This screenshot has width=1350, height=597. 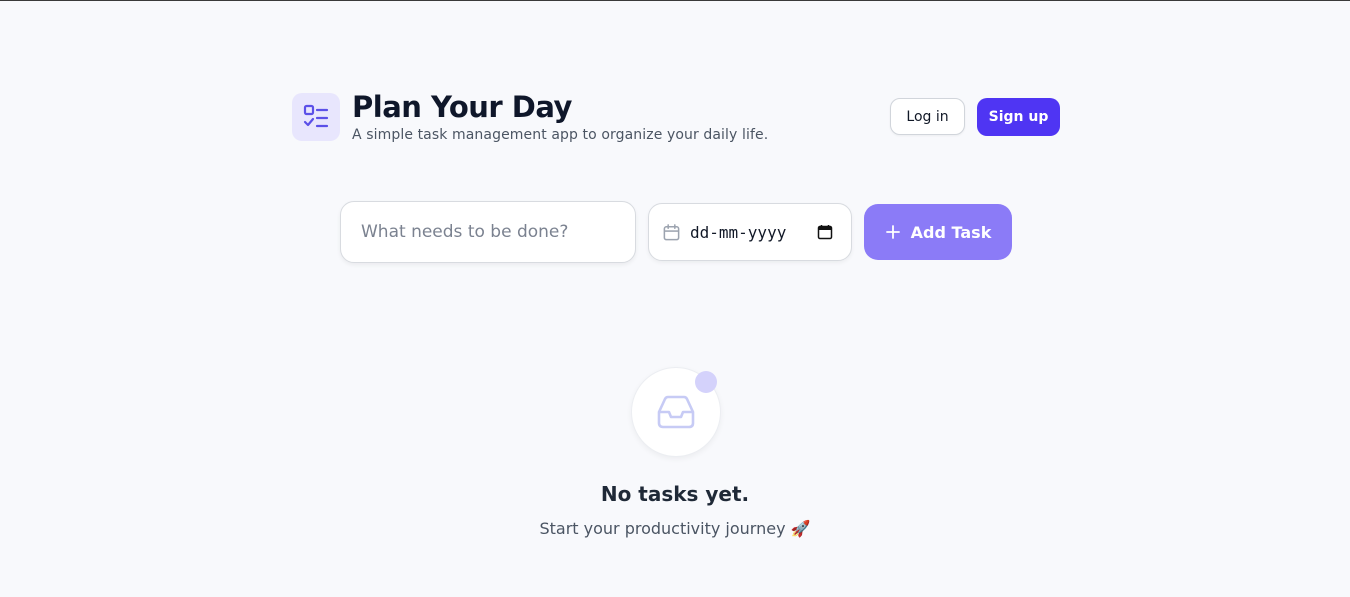 What do you see at coordinates (706, 382) in the screenshot?
I see `decorative-dot` at bounding box center [706, 382].